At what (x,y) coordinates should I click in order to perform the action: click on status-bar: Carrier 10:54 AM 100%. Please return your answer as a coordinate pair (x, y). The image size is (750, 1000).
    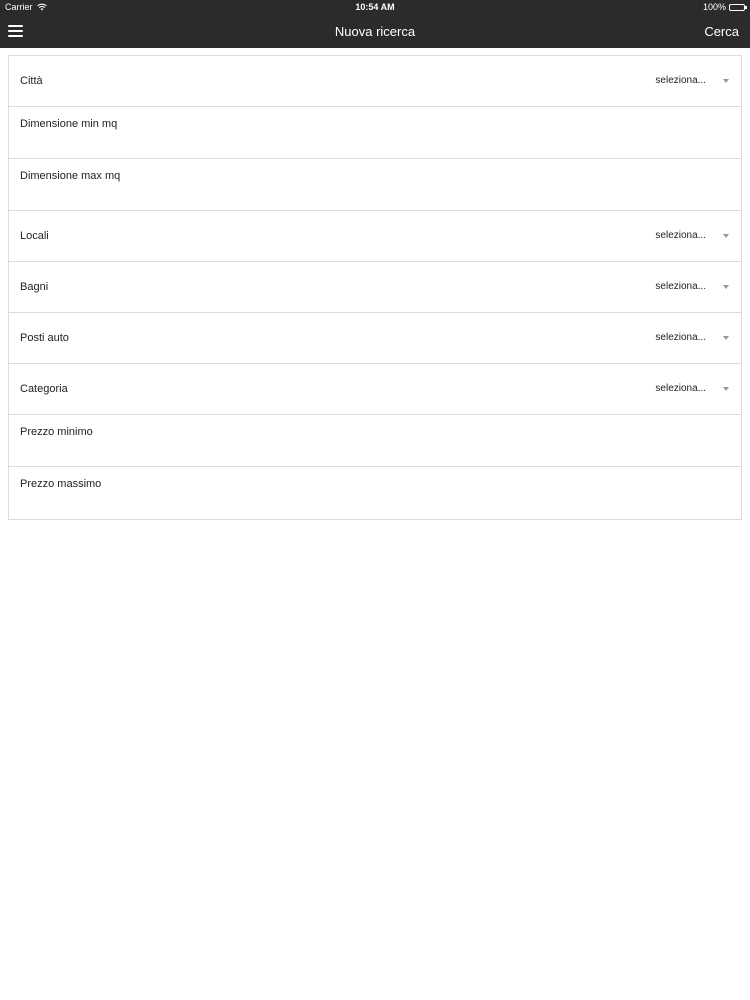
    Looking at the image, I should click on (375, 7).